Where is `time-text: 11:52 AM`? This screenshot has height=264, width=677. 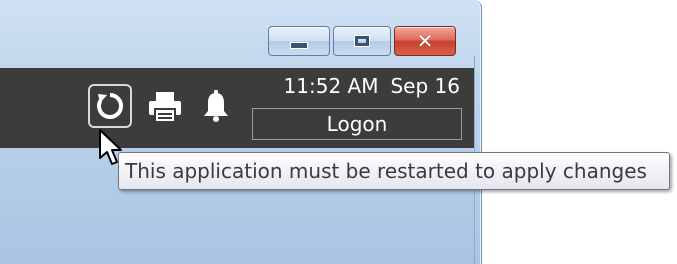 time-text: 11:52 AM is located at coordinates (331, 86).